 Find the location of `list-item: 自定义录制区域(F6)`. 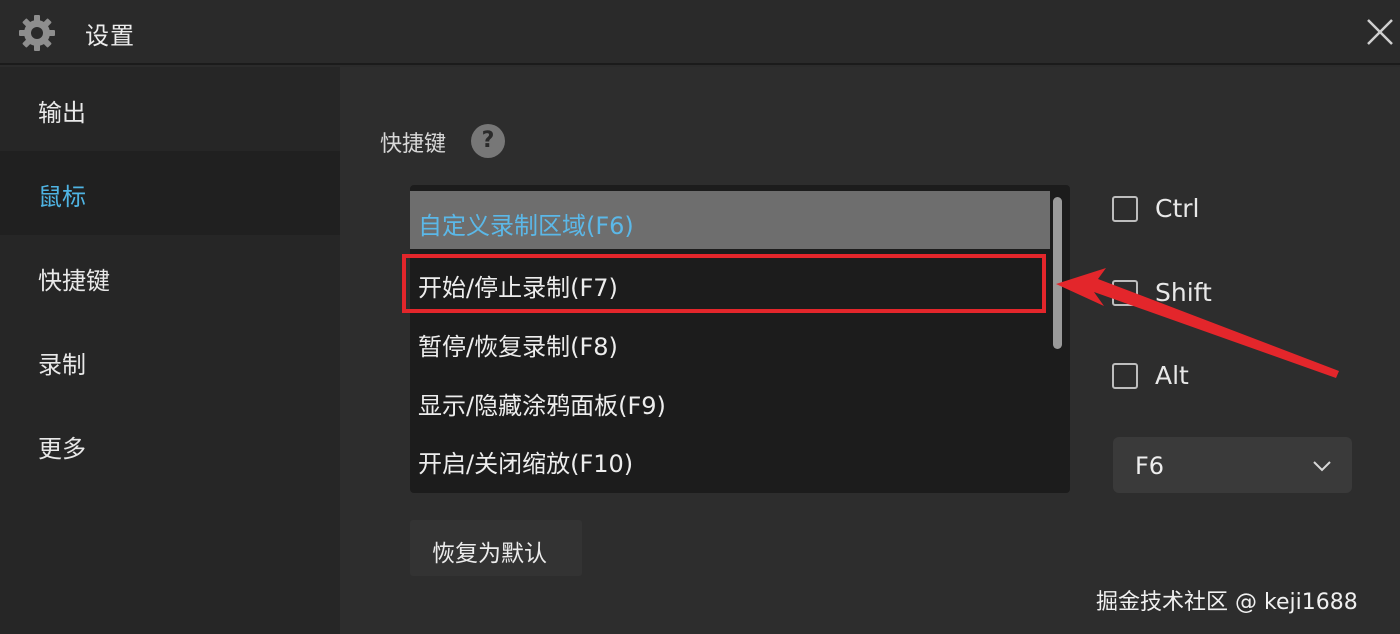

list-item: 自定义录制区域(F6) is located at coordinates (730, 220).